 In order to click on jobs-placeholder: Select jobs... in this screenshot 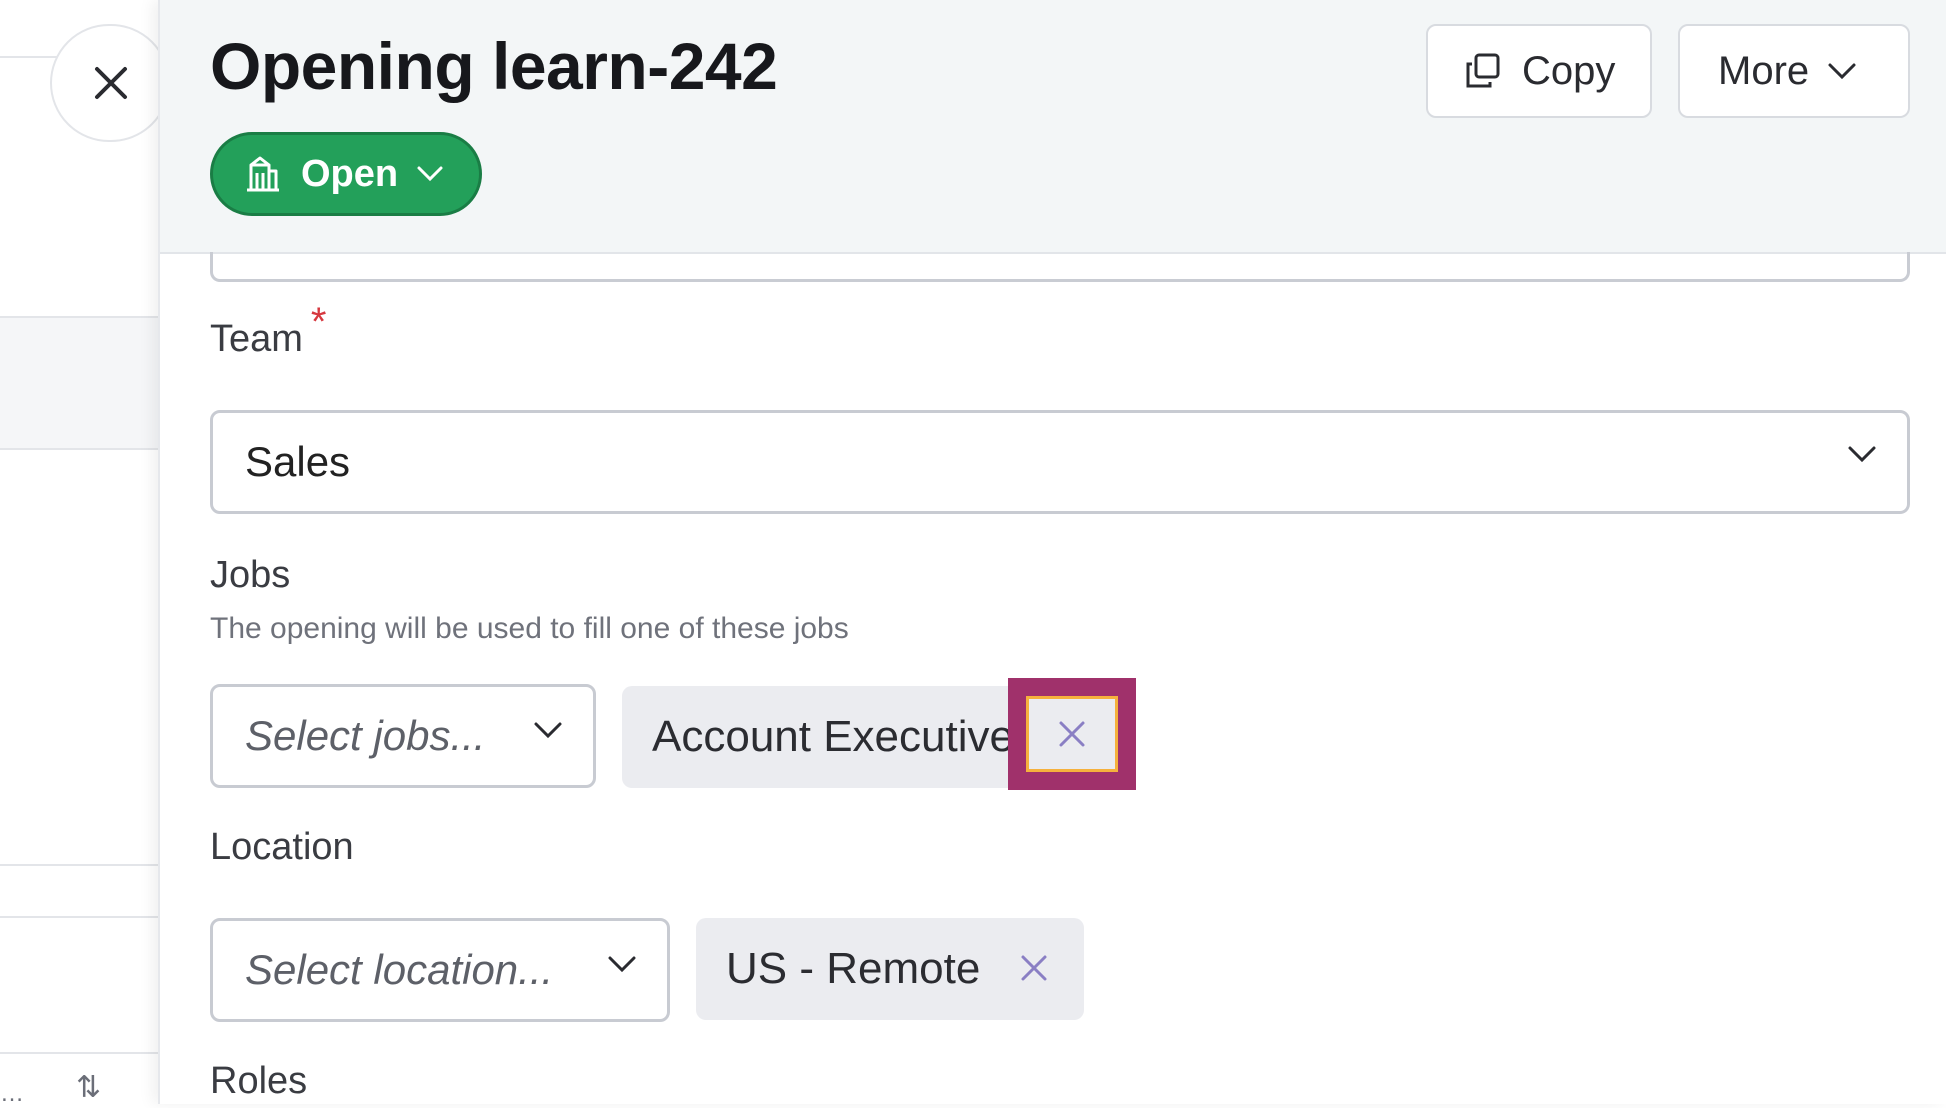, I will do `click(365, 735)`.